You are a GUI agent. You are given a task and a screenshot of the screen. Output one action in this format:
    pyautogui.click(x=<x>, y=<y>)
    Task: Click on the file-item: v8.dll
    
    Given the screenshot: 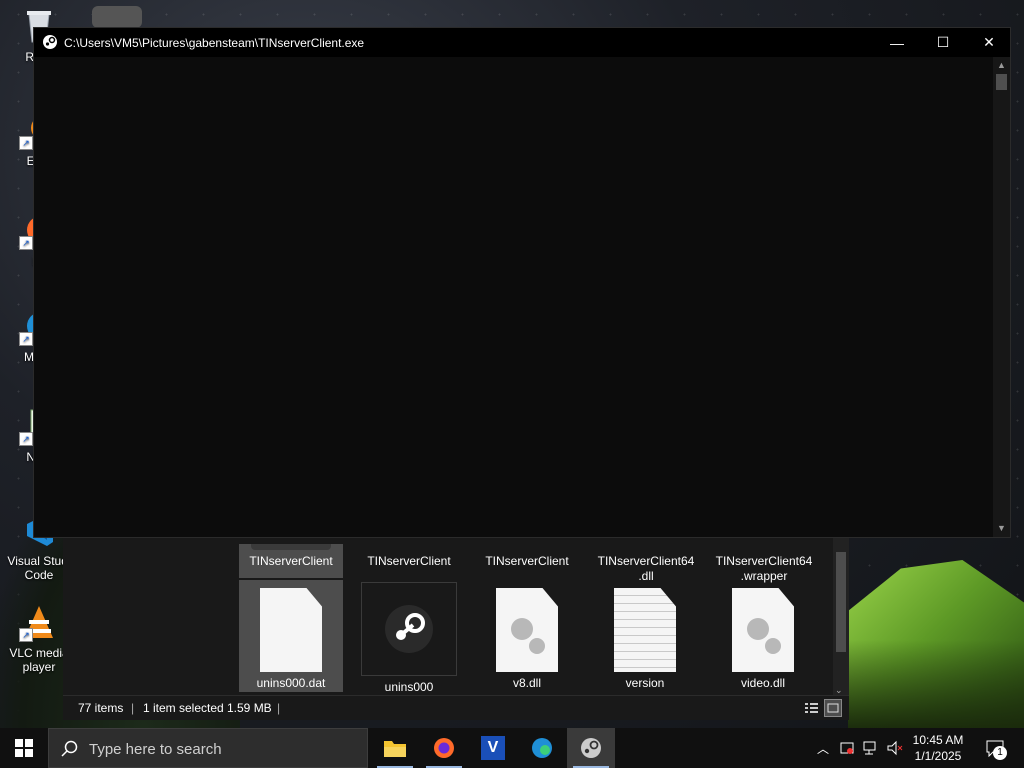 What is the action you would take?
    pyautogui.click(x=527, y=636)
    